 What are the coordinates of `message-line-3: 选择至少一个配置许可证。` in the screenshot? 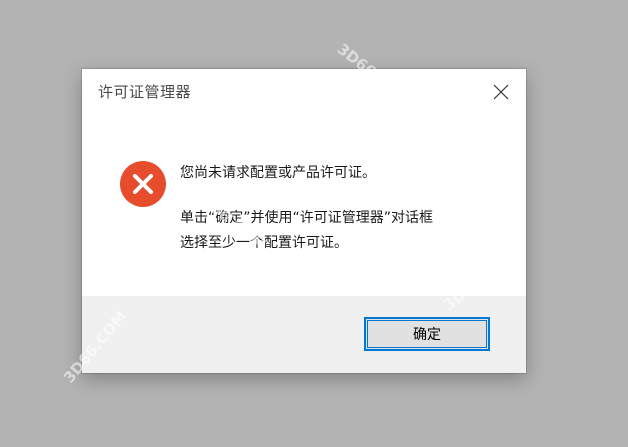 It's located at (264, 243).